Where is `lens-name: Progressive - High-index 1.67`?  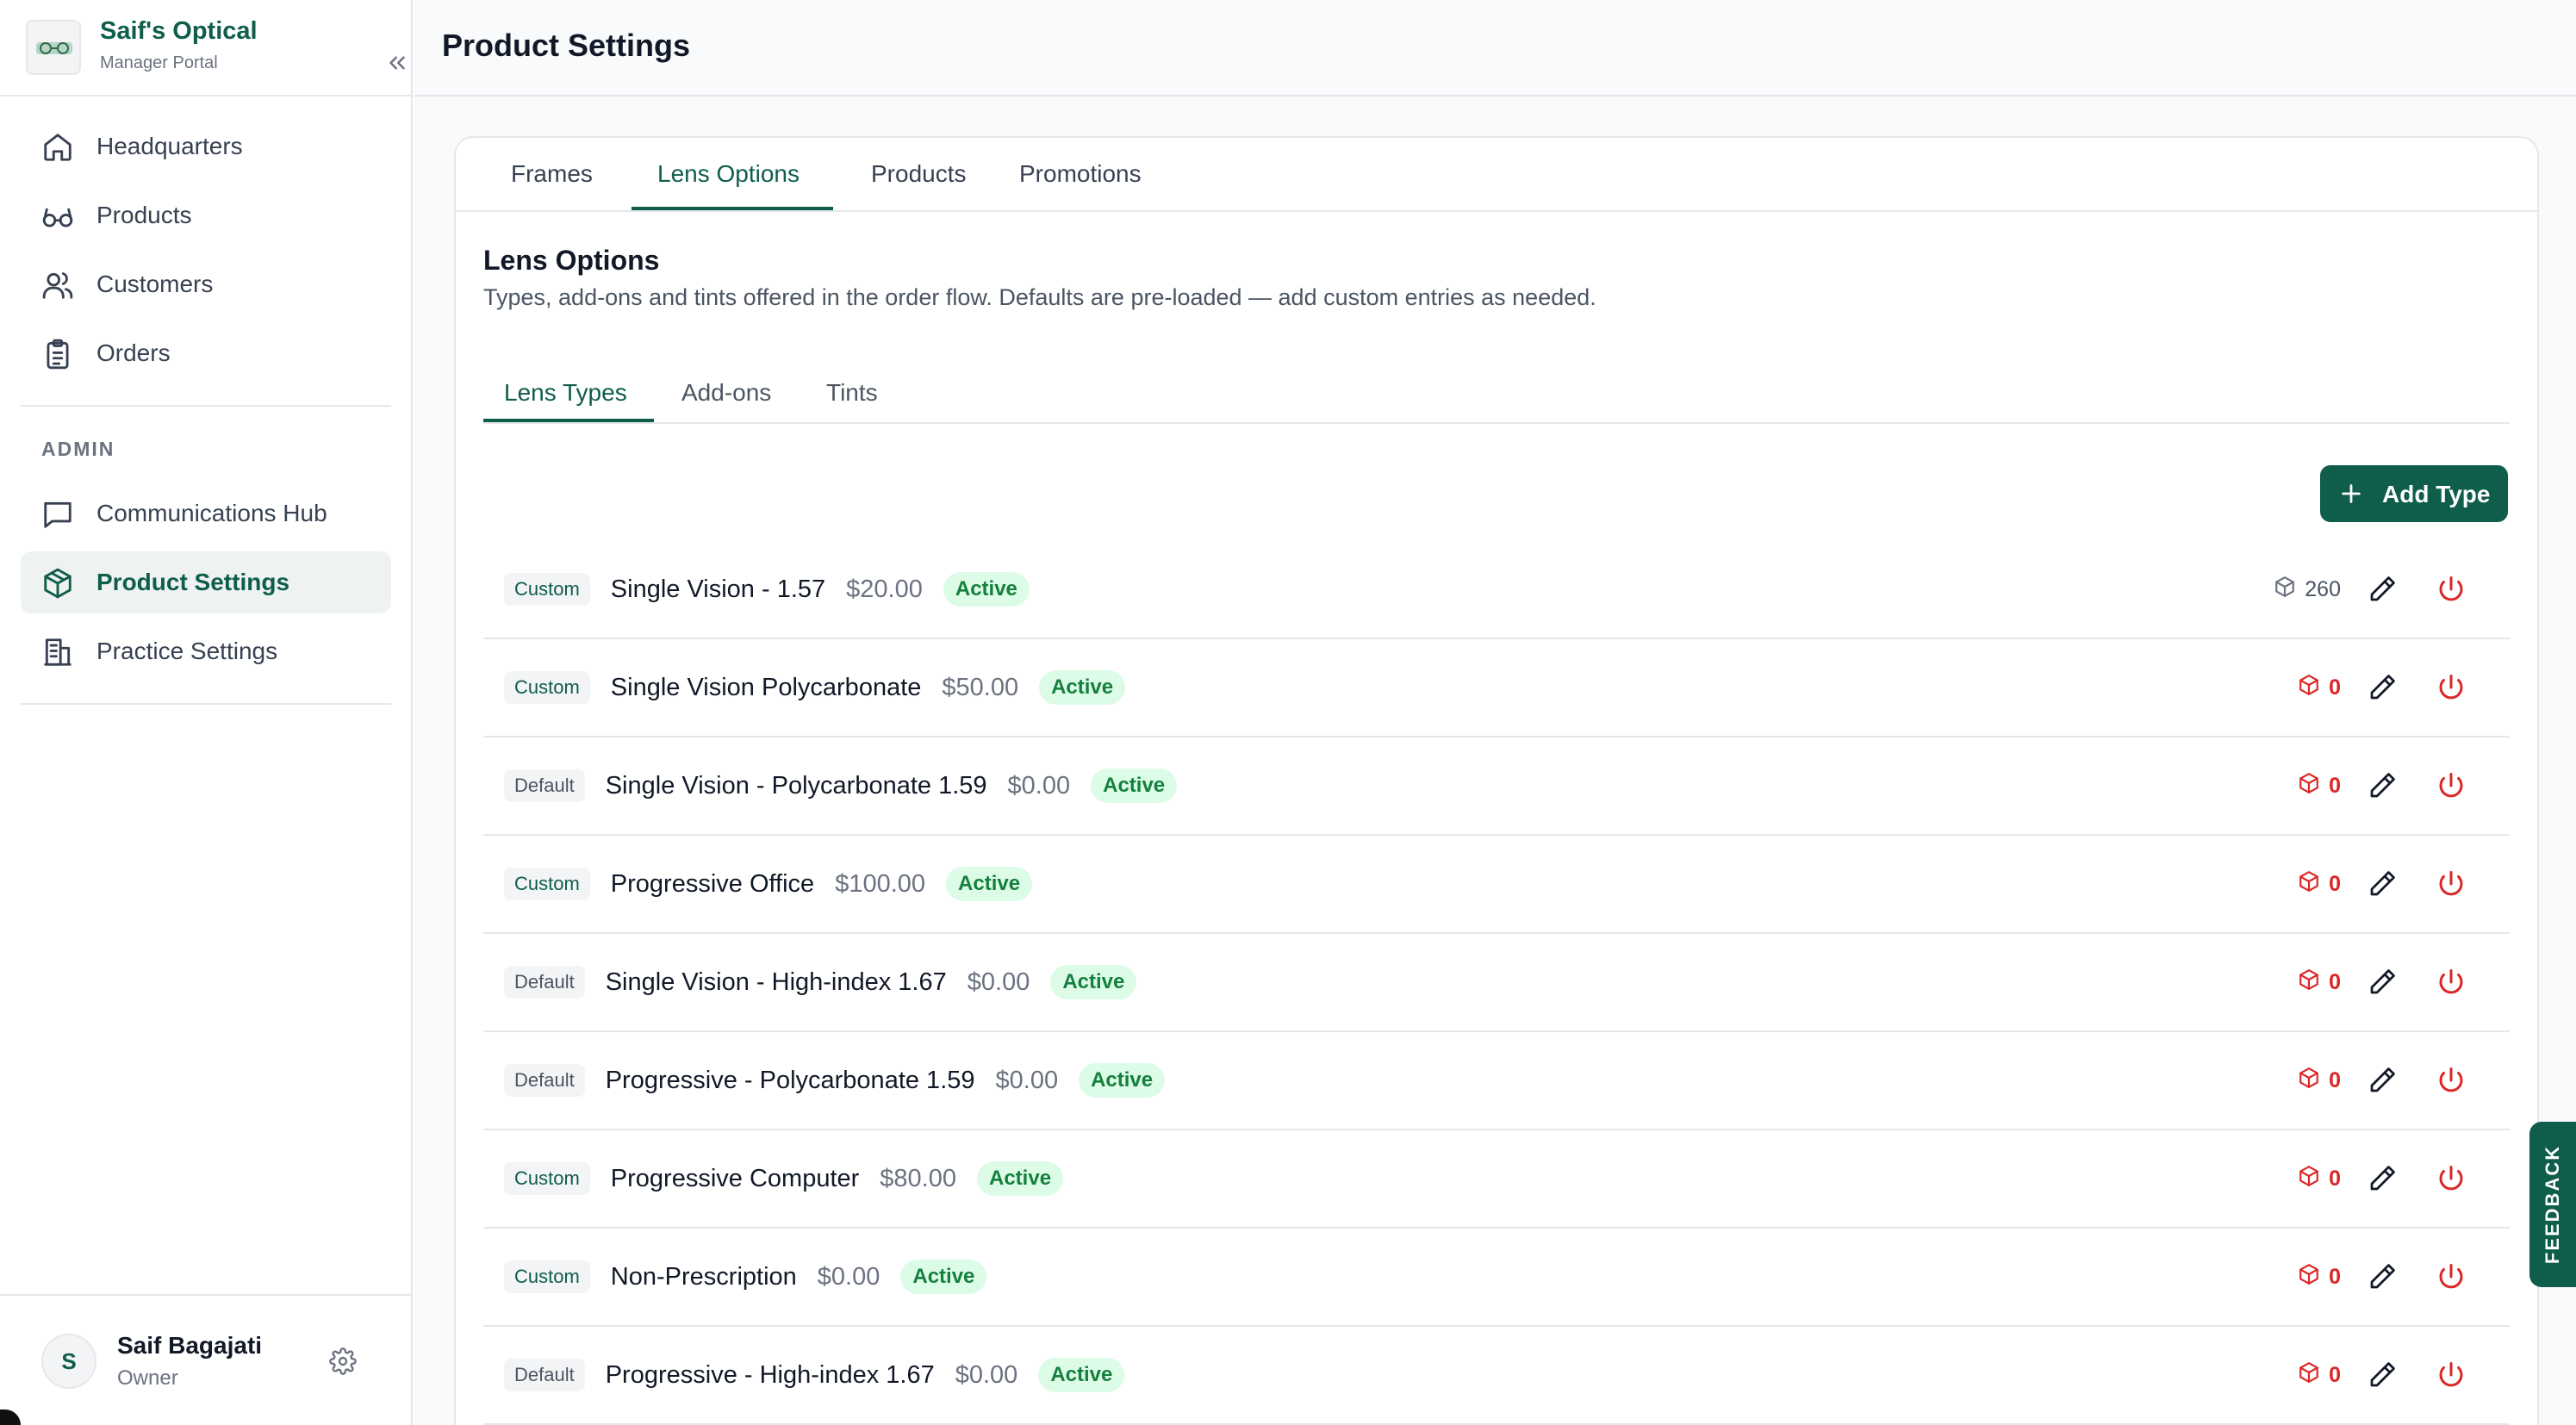
lens-name: Progressive - High-index 1.67 is located at coordinates (770, 1375).